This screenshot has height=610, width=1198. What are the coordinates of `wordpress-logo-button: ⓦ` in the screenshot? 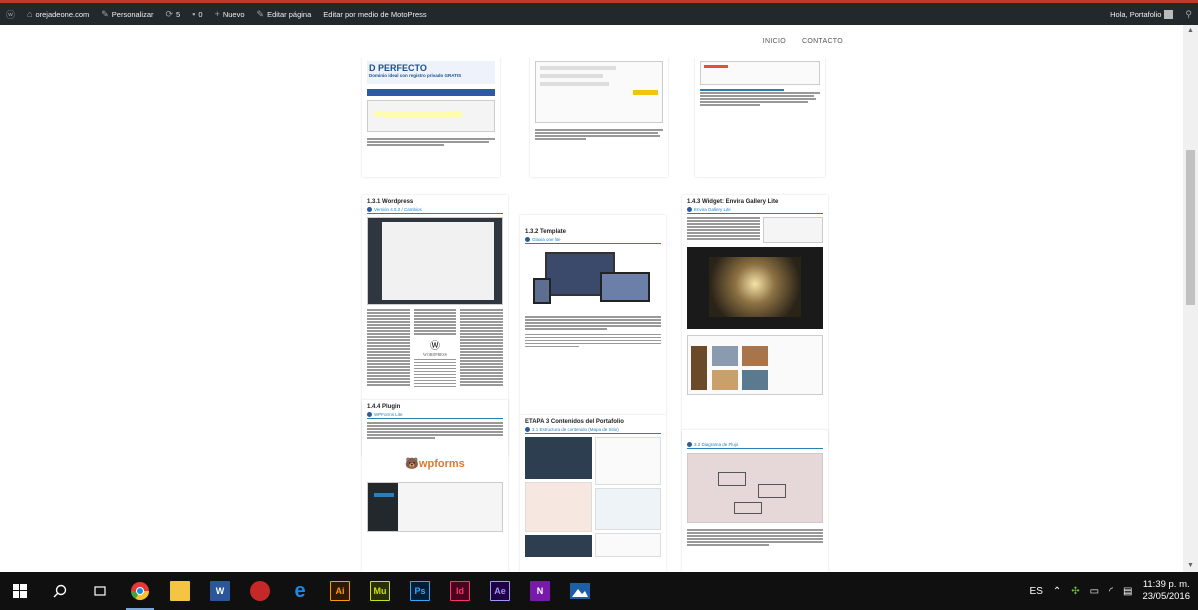 It's located at (10, 14).